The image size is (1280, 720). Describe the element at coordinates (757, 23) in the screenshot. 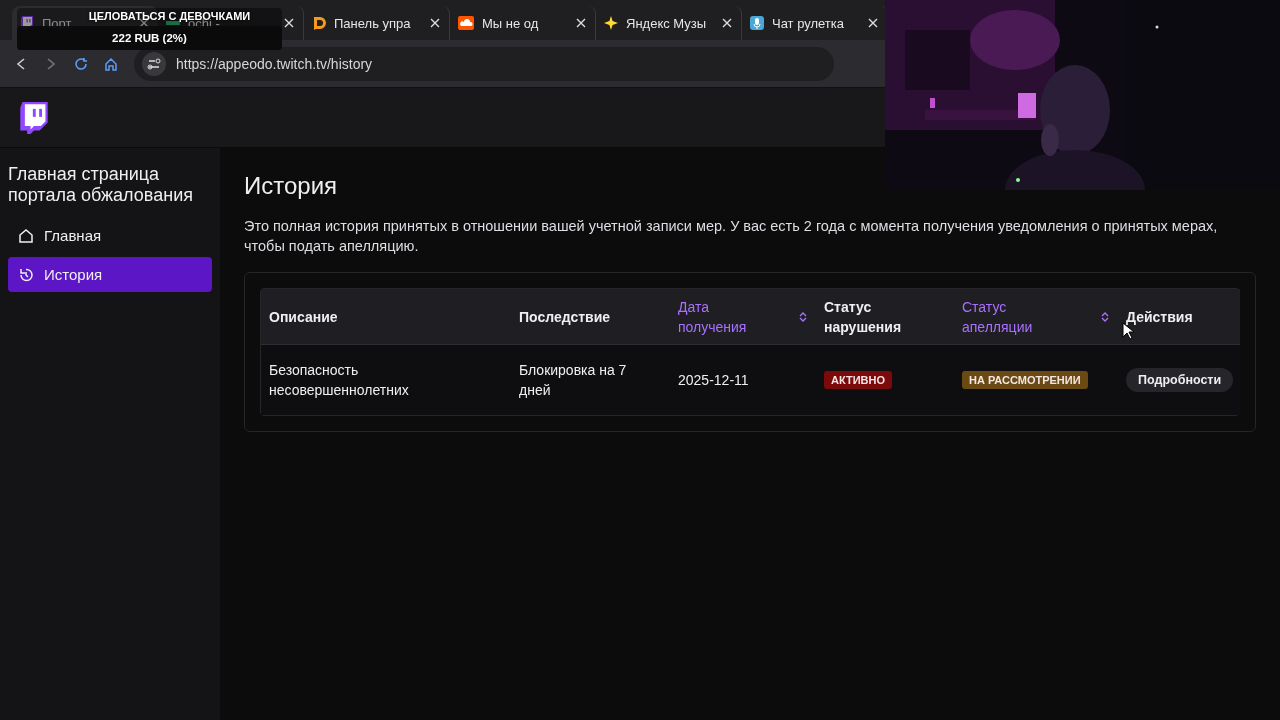

I see `microphone-icon` at that location.